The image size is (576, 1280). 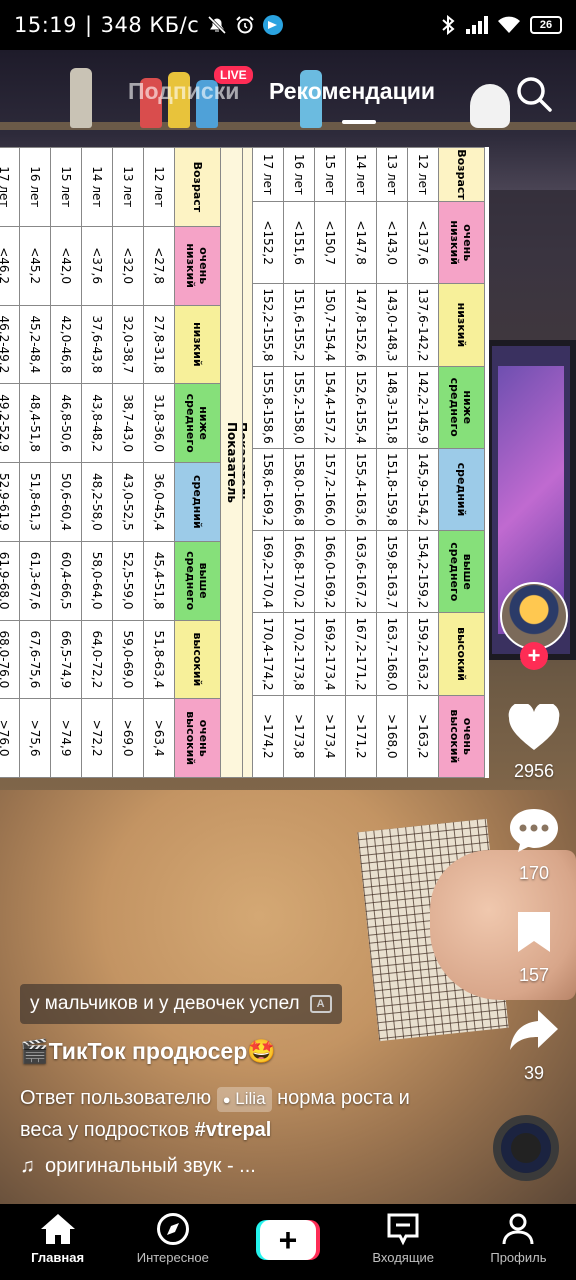 I want to click on value-cell: 151,8-159,8, so click(x=392, y=489).